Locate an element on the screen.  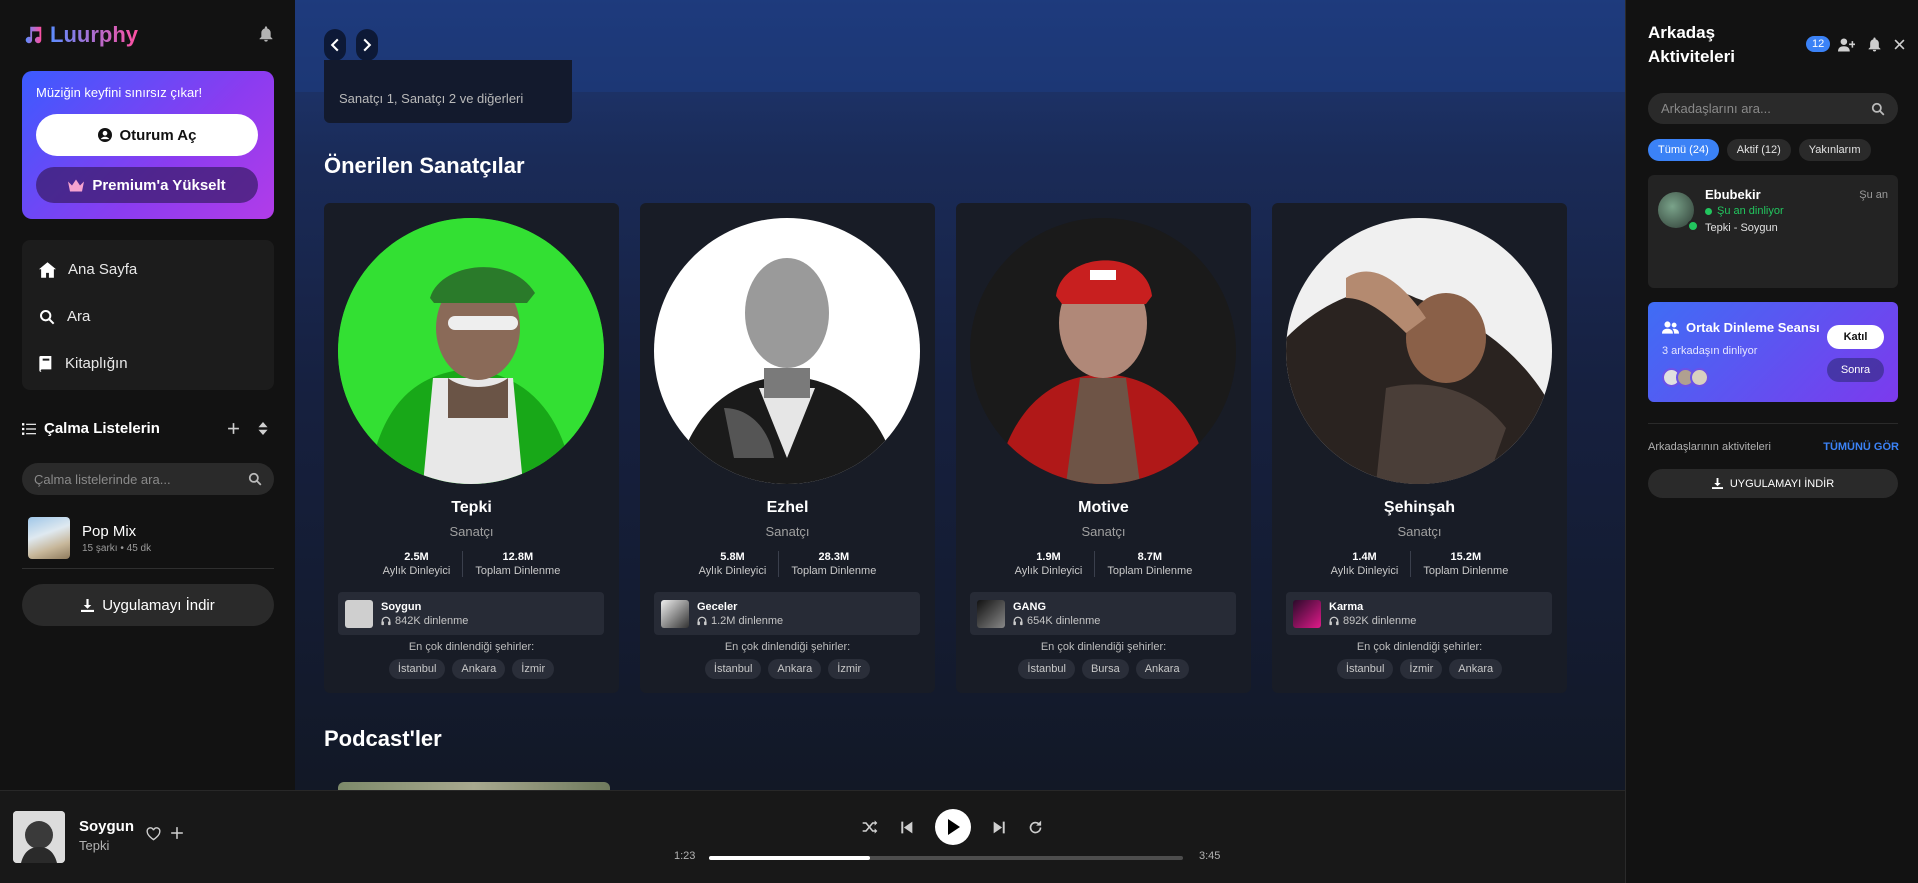
top-song: Soygun 842K dinlenme is located at coordinates (471, 613).